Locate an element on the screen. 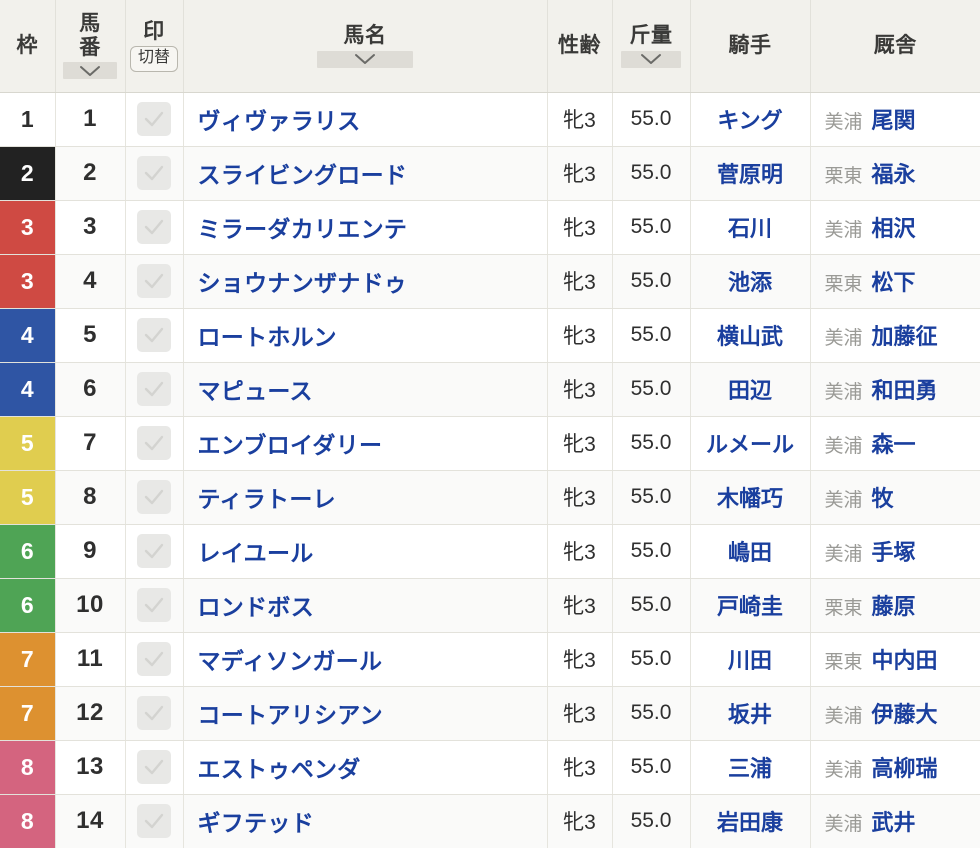 Image resolution: width=980 pixels, height=848 pixels. sort-button-kinryo is located at coordinates (651, 59).